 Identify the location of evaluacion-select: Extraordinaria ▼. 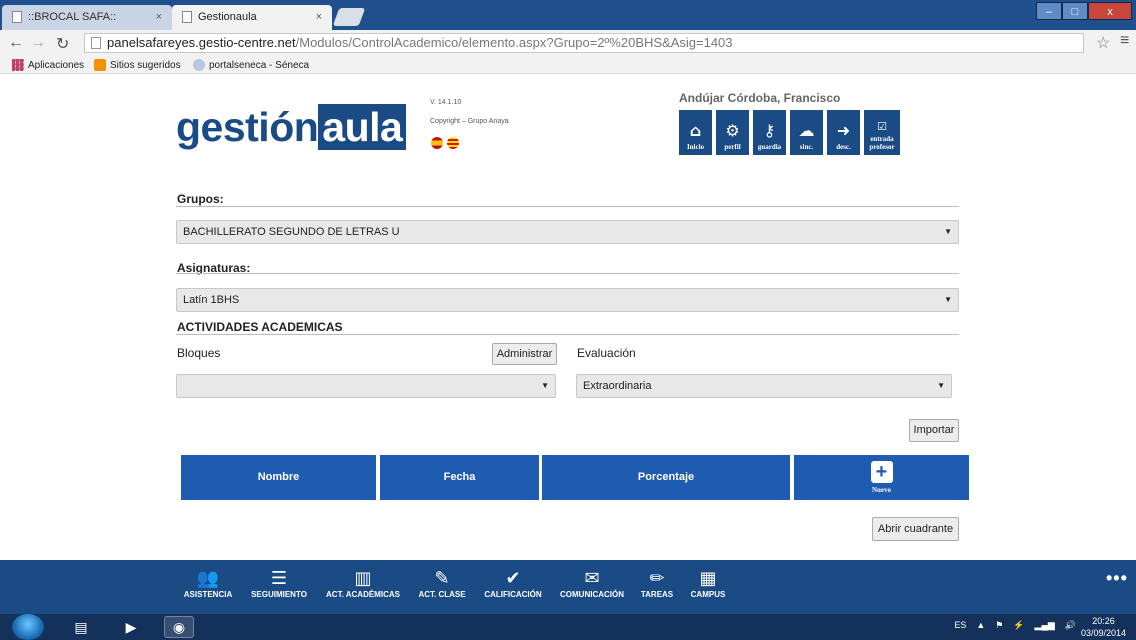
(764, 386).